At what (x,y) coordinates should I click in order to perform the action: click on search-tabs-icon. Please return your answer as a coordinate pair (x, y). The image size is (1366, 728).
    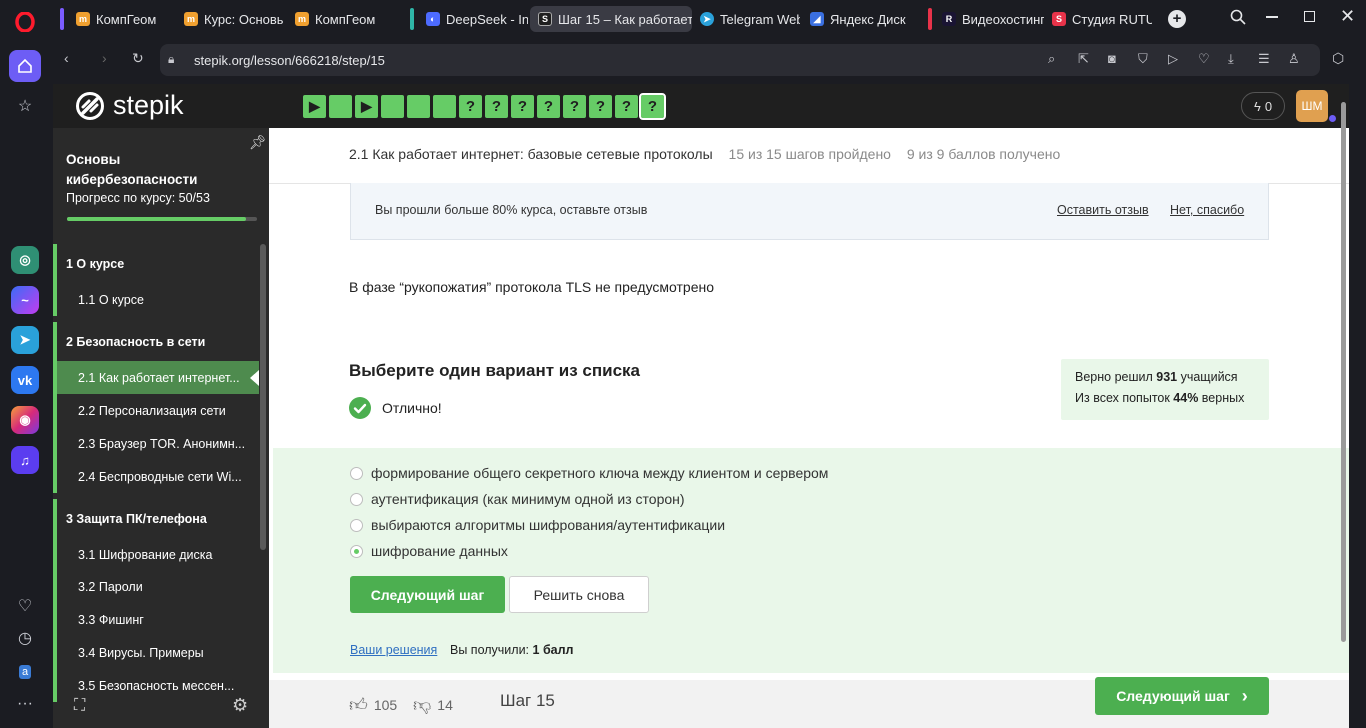
    Looking at the image, I should click on (1238, 19).